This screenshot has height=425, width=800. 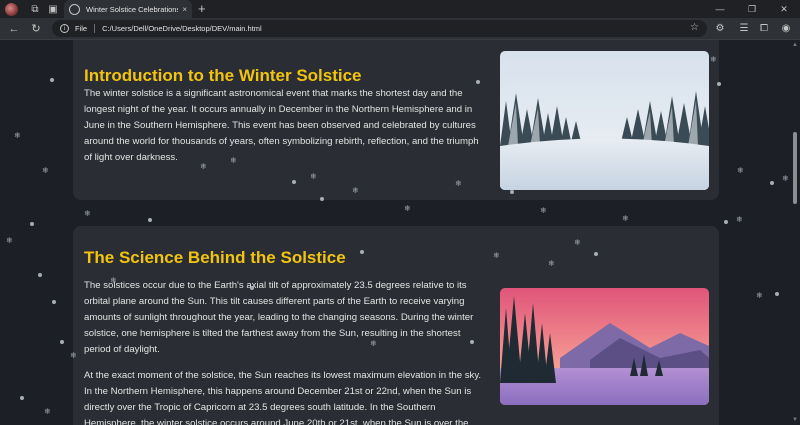 What do you see at coordinates (202, 9) in the screenshot?
I see `new-tab-button: +` at bounding box center [202, 9].